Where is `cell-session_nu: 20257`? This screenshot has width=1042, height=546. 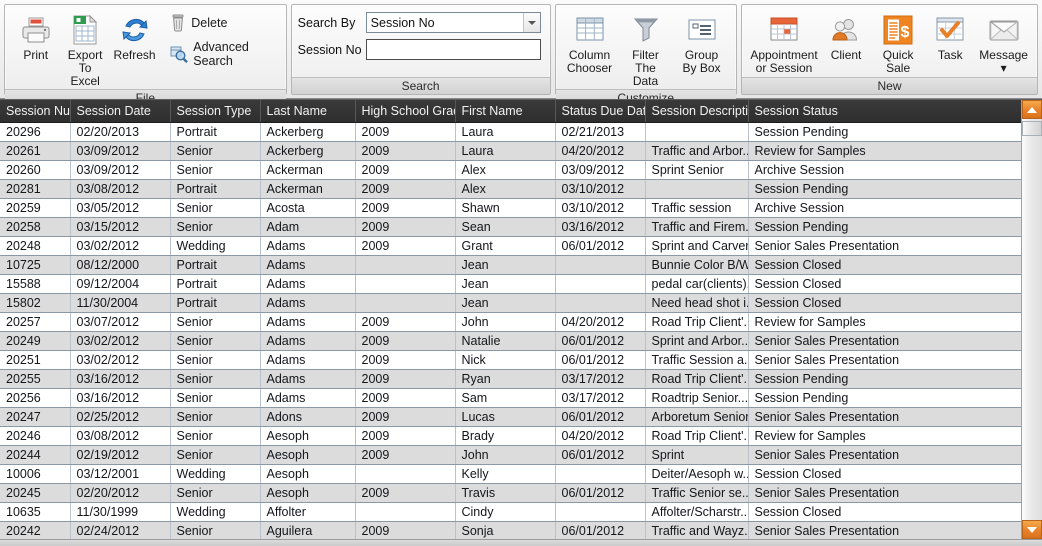
cell-session_nu: 20257 is located at coordinates (35, 322).